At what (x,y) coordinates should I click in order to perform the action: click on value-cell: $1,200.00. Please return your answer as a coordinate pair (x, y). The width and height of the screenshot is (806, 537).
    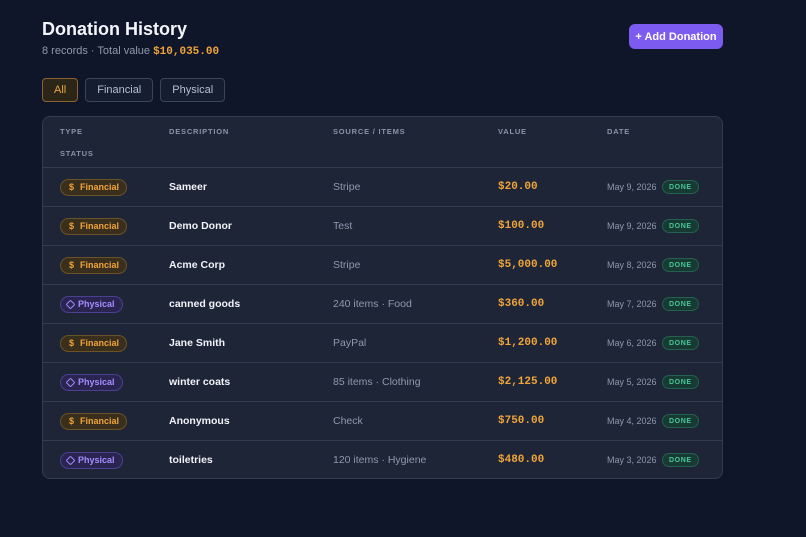
    Looking at the image, I should click on (528, 343).